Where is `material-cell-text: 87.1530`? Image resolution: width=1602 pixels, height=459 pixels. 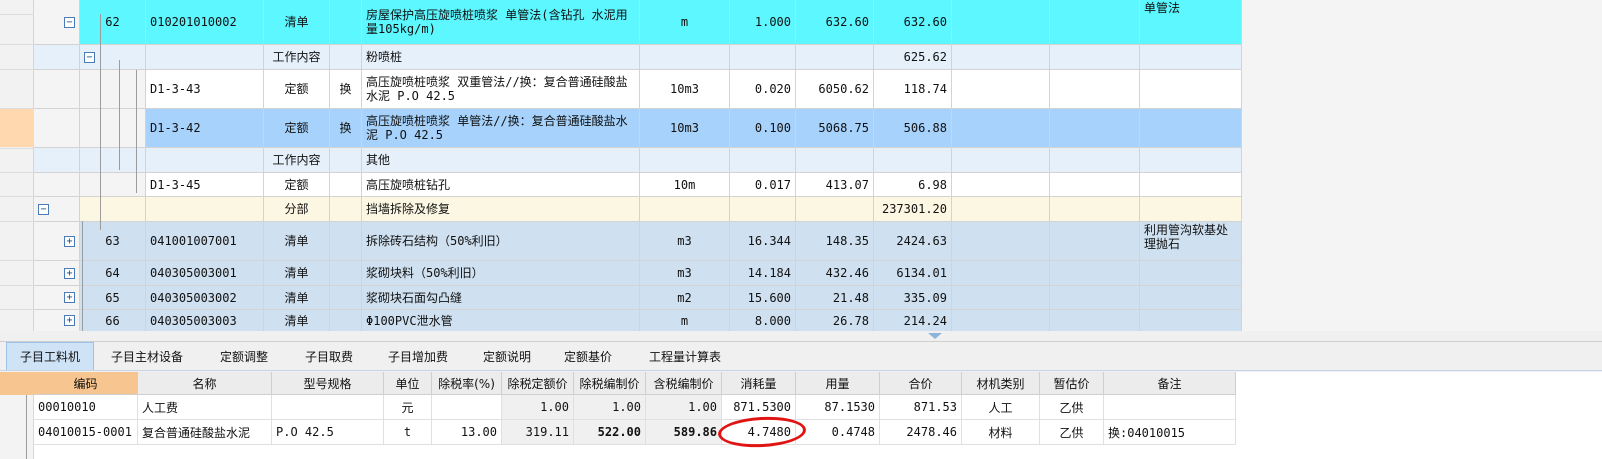
material-cell-text: 87.1530 is located at coordinates (849, 407).